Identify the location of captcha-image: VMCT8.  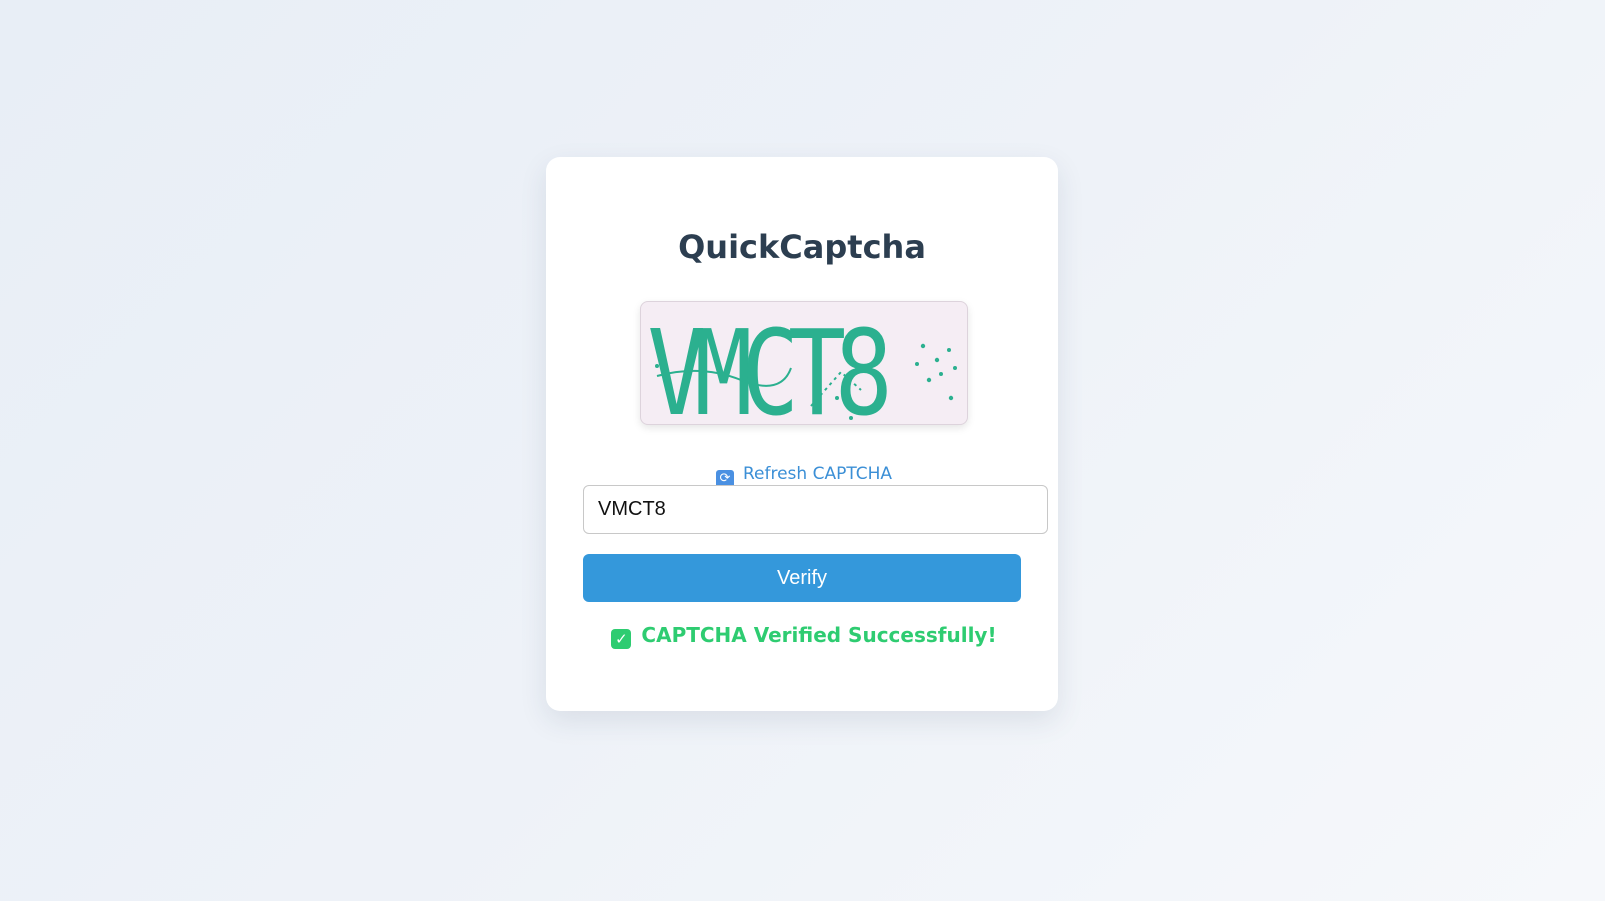
(804, 363).